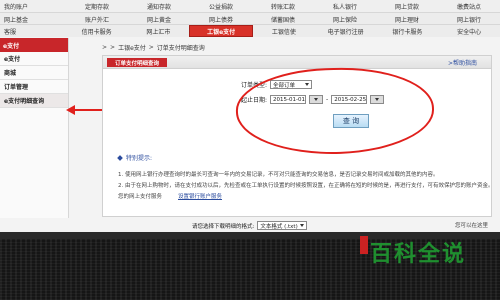 The height and width of the screenshot is (300, 500). I want to click on help-link: >帮助指南, so click(462, 62).